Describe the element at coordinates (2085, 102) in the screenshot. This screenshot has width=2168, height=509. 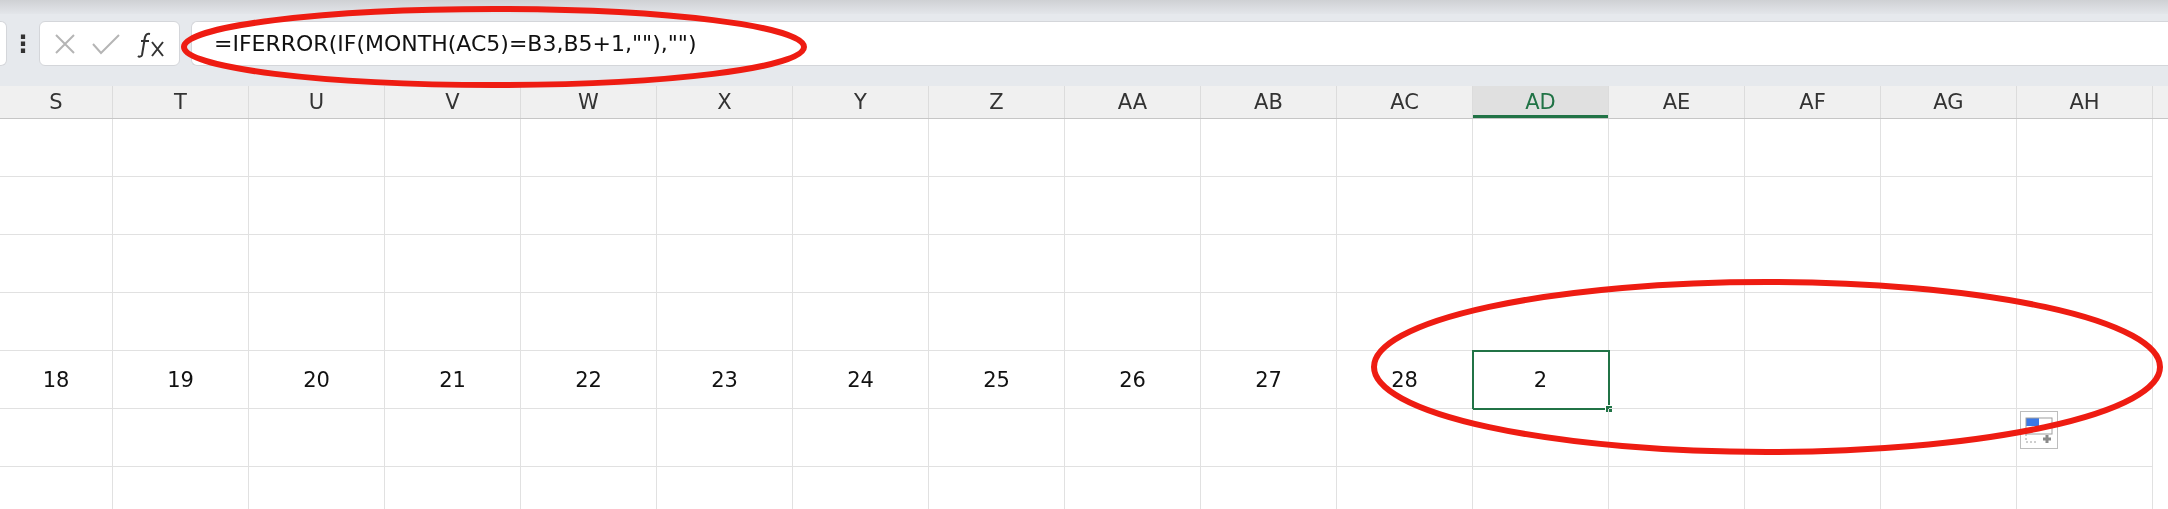
I see `column-header: AH` at that location.